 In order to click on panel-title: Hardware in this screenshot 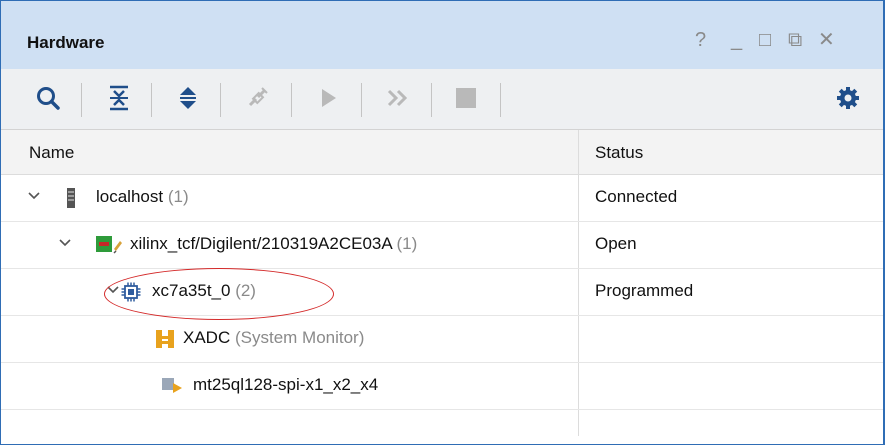, I will do `click(66, 42)`.